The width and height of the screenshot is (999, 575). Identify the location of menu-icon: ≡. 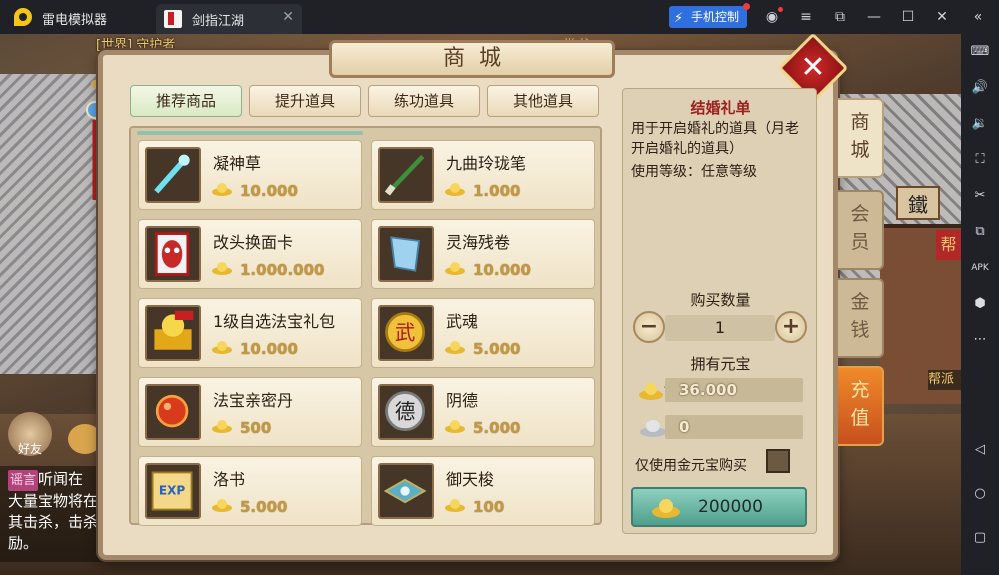
(806, 17).